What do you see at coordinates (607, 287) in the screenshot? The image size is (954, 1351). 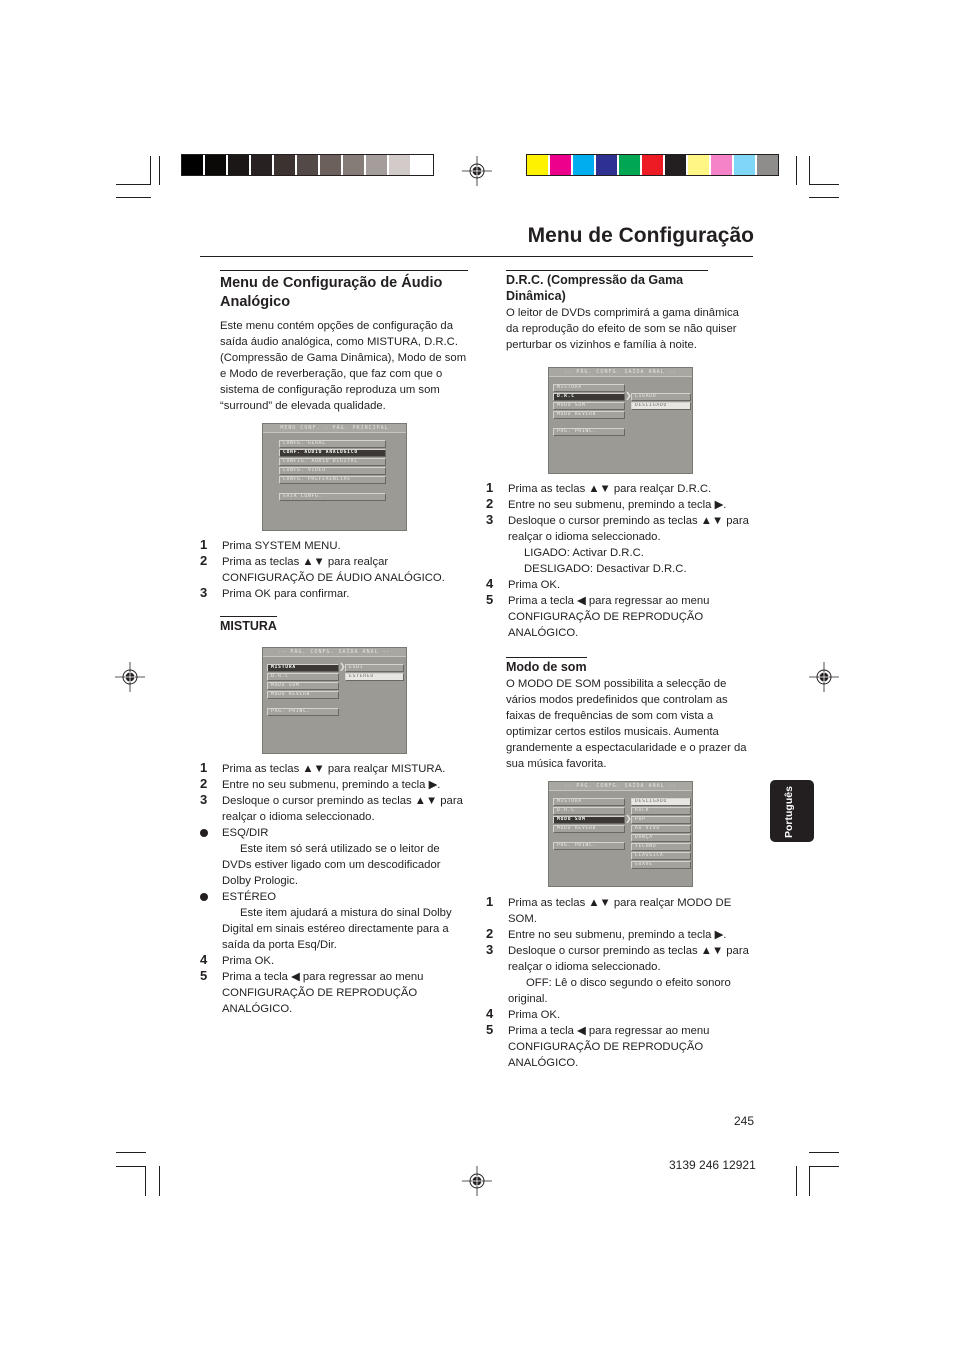 I see `drc-heading: D.R.C. (Compressão da Gama Dinâmica)` at bounding box center [607, 287].